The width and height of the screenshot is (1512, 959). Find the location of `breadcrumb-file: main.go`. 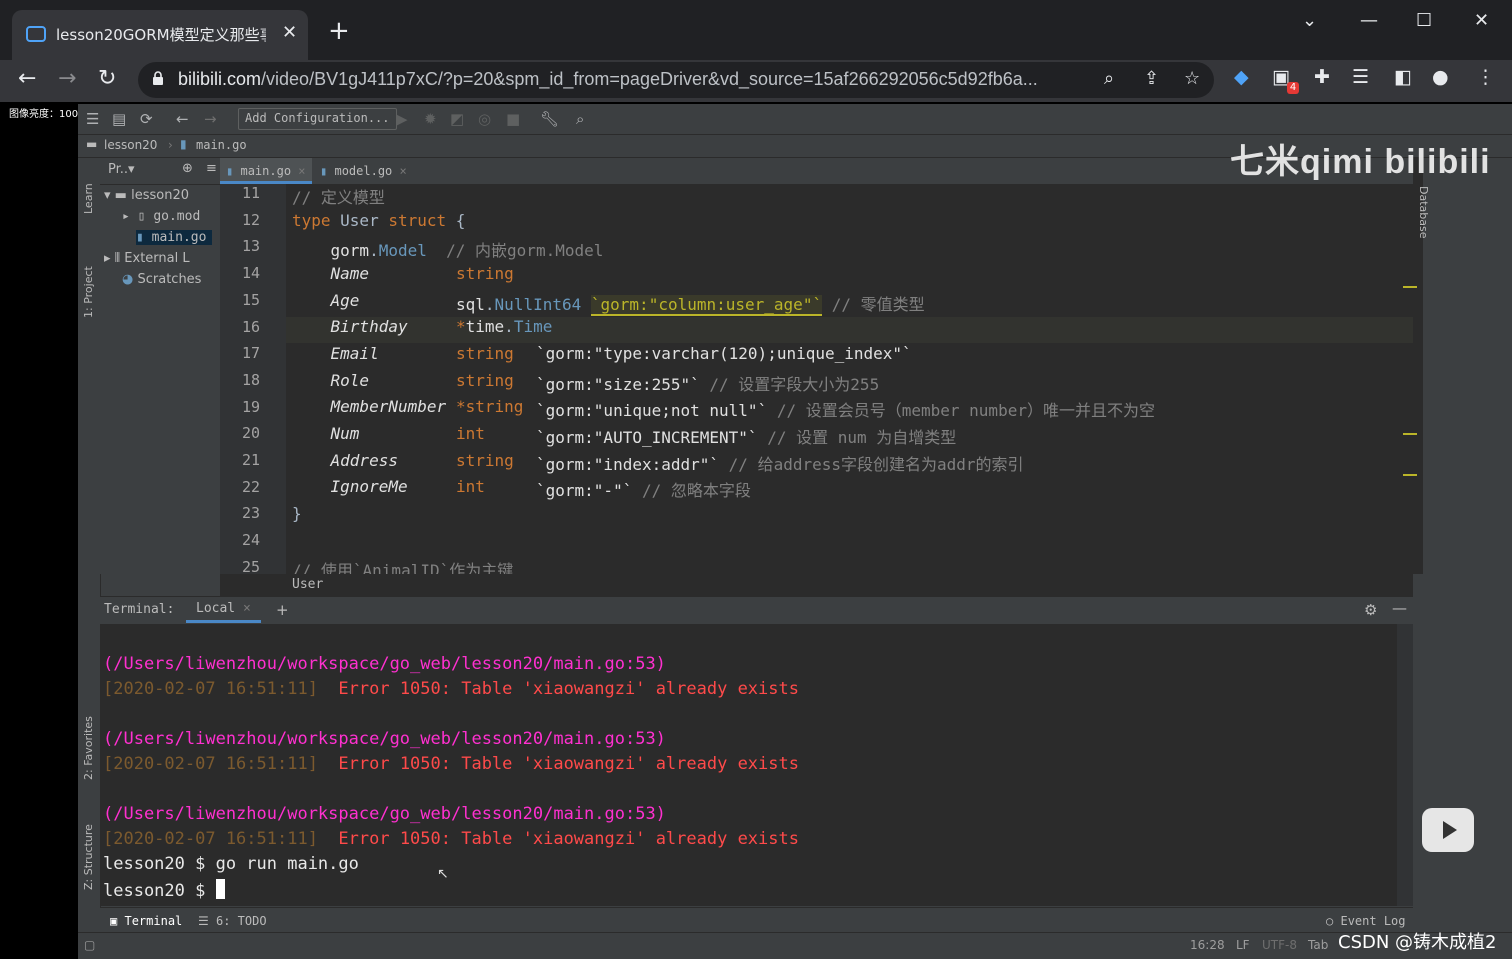

breadcrumb-file: main.go is located at coordinates (221, 145).